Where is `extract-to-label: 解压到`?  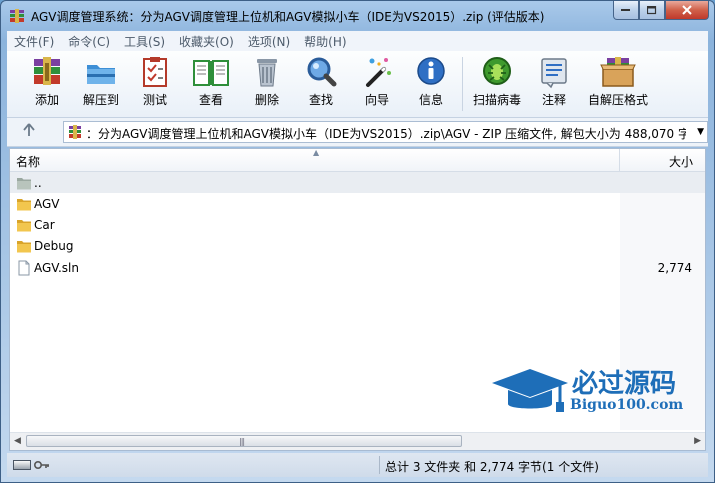
extract-to-label: 解压到 is located at coordinates (100, 100).